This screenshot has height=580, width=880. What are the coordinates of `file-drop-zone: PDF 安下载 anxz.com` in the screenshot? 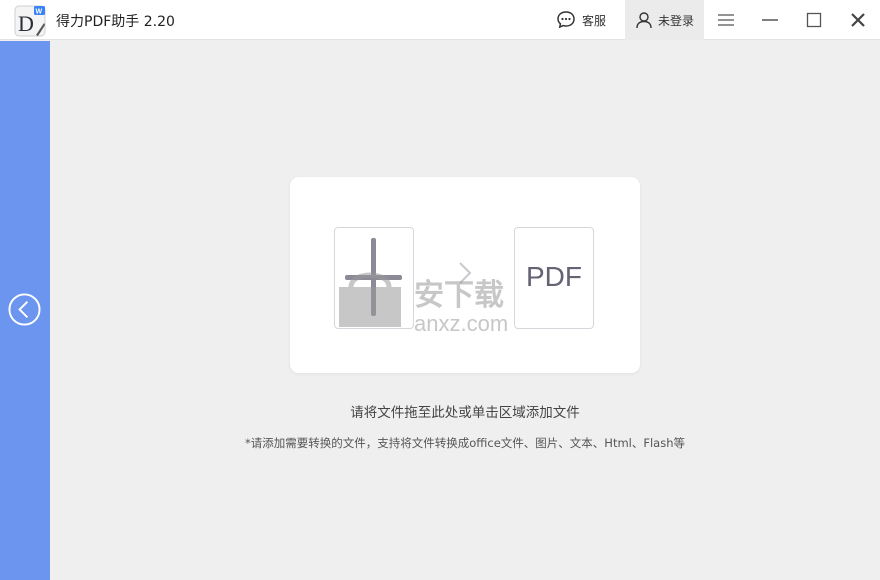 It's located at (465, 275).